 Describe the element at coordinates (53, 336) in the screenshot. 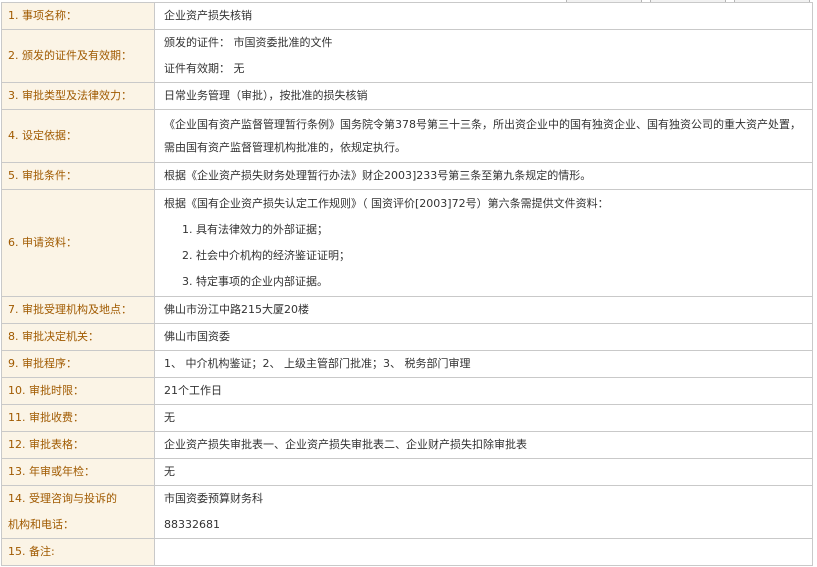

I see `label-text: 8. 审批决定机关：` at that location.